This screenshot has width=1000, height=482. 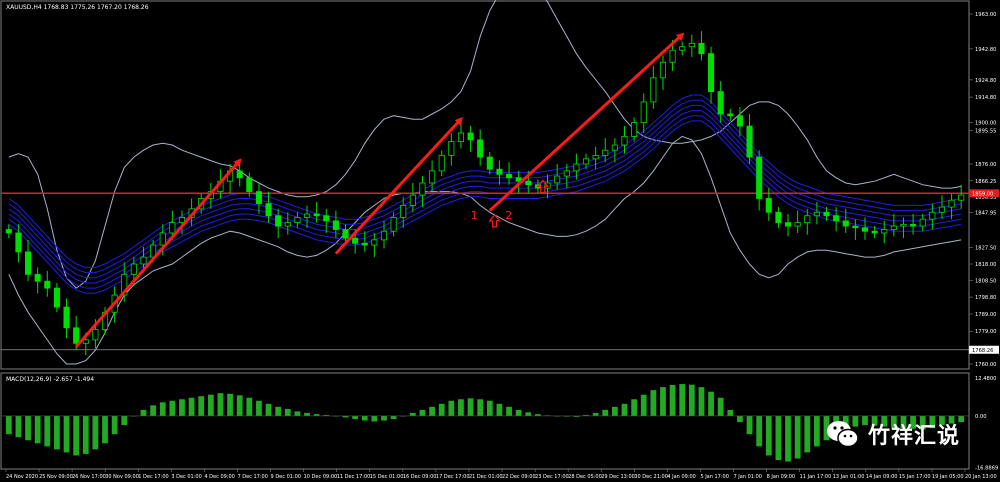 I want to click on macd-chart-title: MACD(12,26,9) -2.657 -1.494, so click(x=50, y=379).